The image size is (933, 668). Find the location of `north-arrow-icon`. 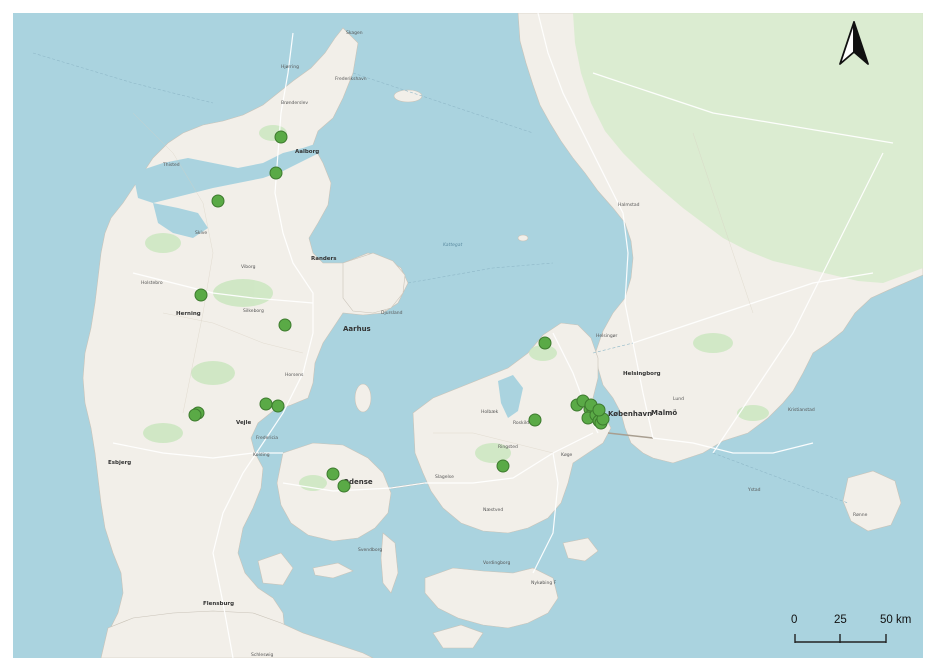

north-arrow-icon is located at coordinates (854, 43).